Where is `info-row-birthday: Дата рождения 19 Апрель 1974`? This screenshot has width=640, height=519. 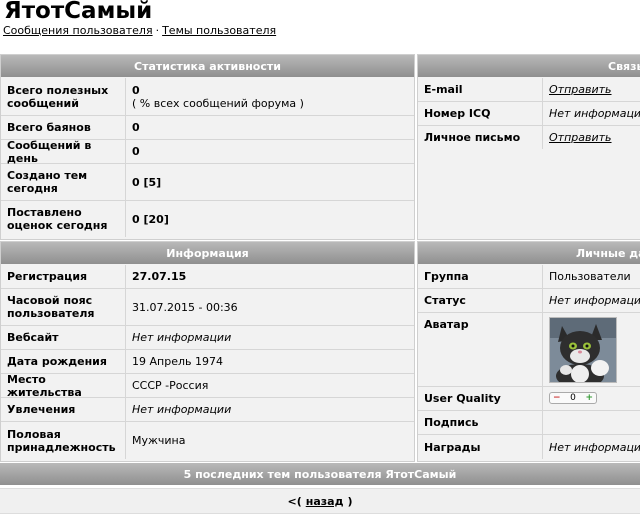
info-row-birthday: Дата рождения 19 Апрель 1974 is located at coordinates (207, 362).